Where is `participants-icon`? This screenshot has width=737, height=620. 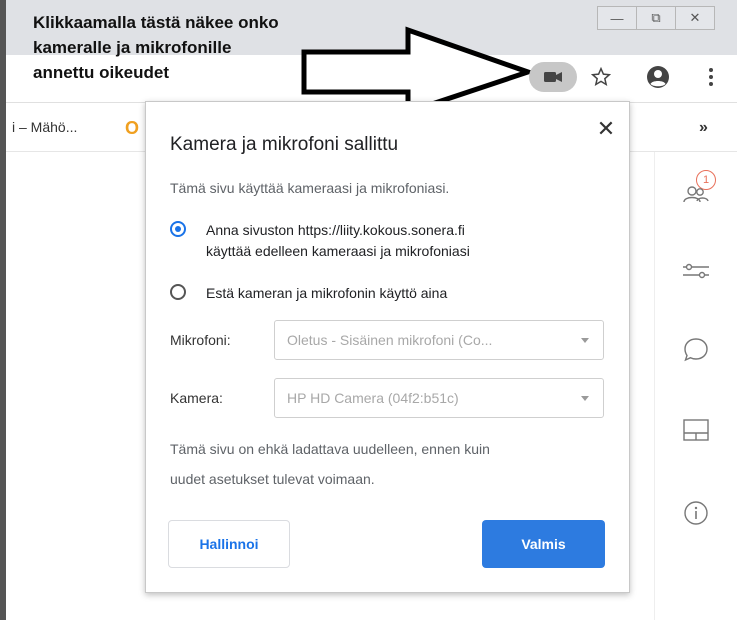 participants-icon is located at coordinates (696, 194).